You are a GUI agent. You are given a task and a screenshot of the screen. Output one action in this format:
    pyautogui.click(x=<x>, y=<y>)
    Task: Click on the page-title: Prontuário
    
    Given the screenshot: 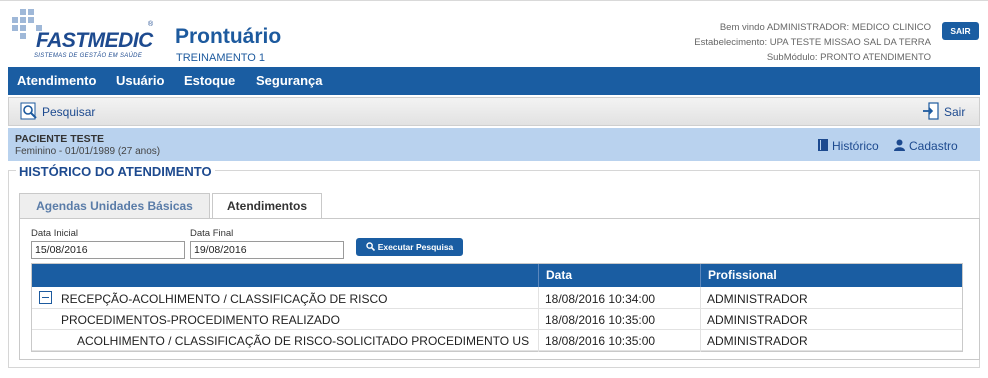 What is the action you would take?
    pyautogui.click(x=228, y=36)
    